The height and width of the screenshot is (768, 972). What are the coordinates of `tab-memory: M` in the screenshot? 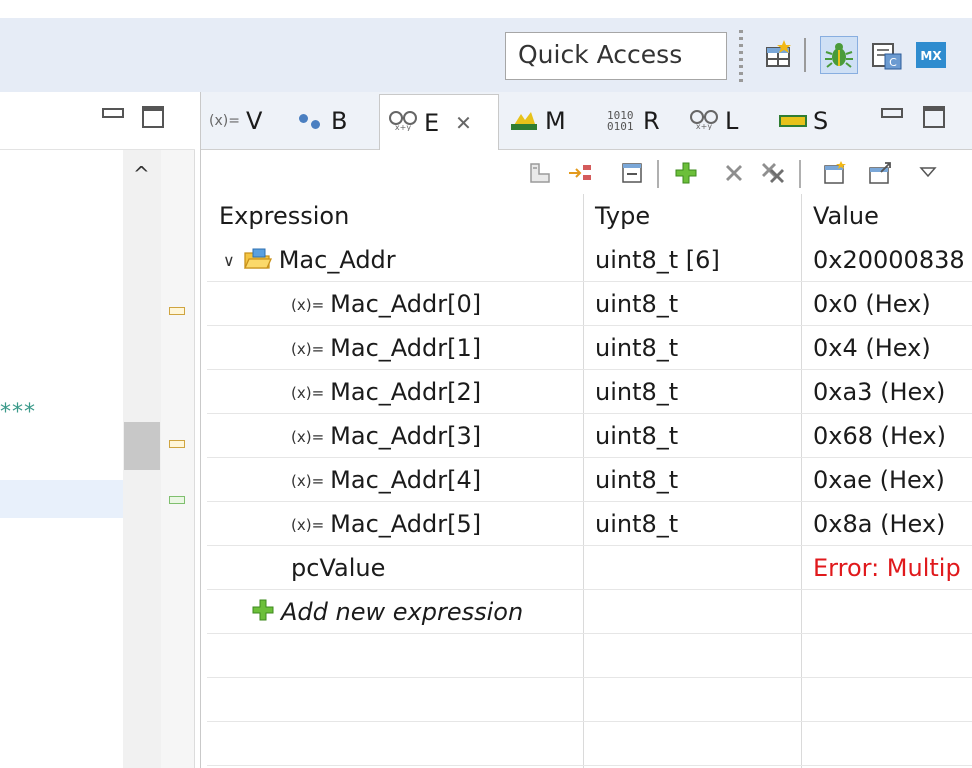 It's located at (537, 121).